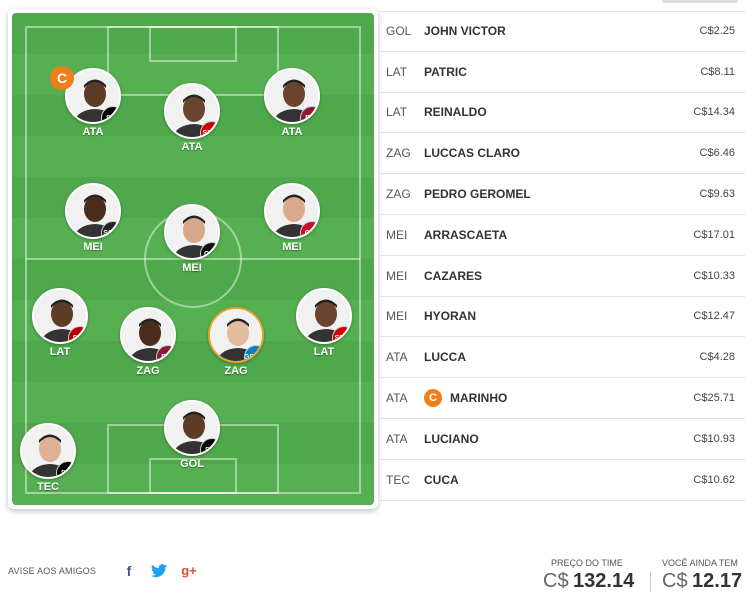  Describe the element at coordinates (192, 464) in the screenshot. I see `player-position: GOL` at that location.